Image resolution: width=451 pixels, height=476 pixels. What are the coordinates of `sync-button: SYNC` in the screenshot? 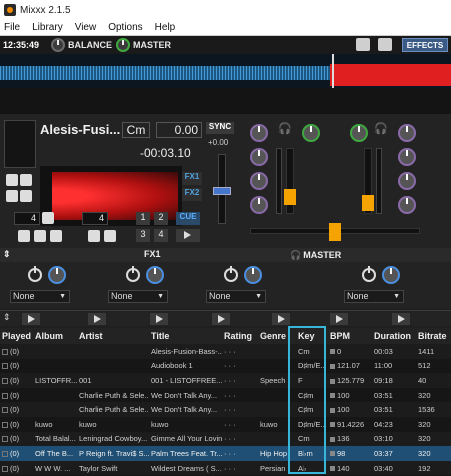 It's located at (220, 128).